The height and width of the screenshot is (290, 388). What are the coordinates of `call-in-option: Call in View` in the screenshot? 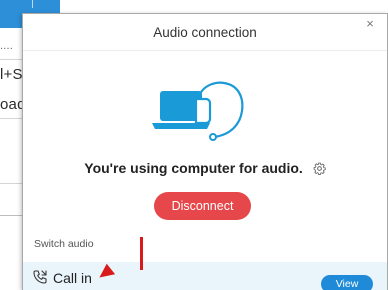 It's located at (205, 276).